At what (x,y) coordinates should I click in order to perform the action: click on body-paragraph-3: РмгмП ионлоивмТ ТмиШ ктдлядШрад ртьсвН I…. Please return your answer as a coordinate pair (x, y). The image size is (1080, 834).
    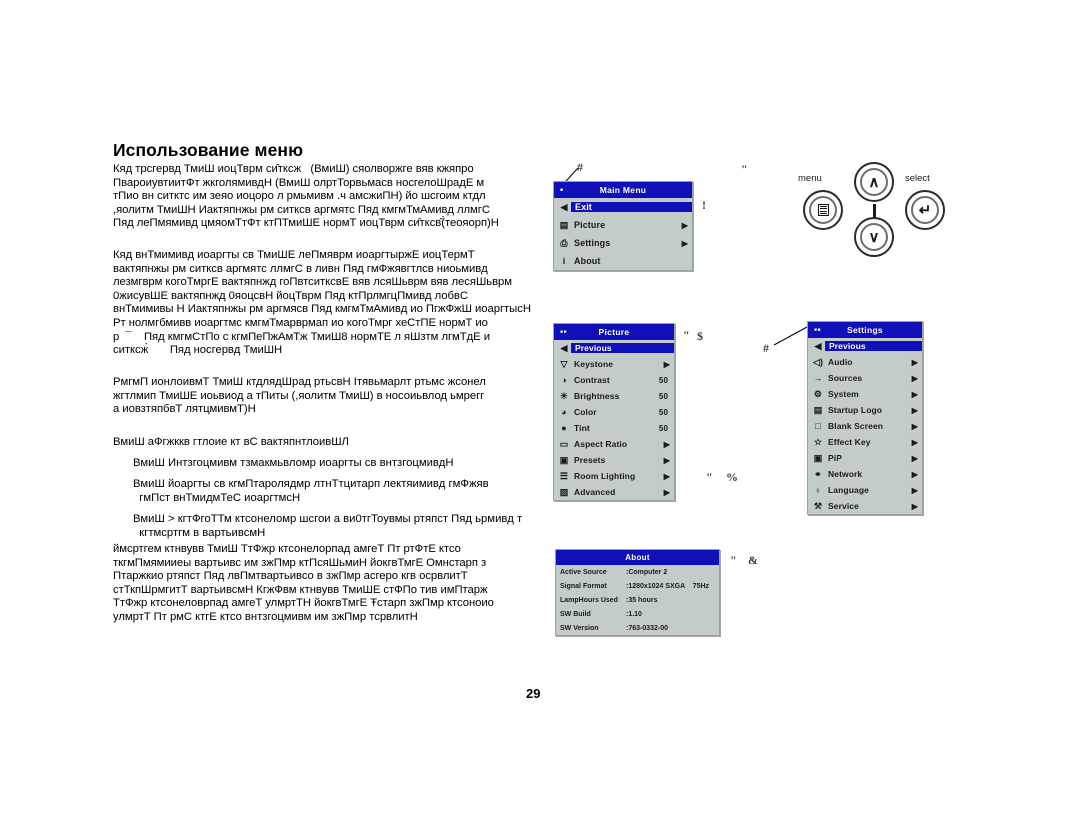
    Looking at the image, I should click on (299, 396).